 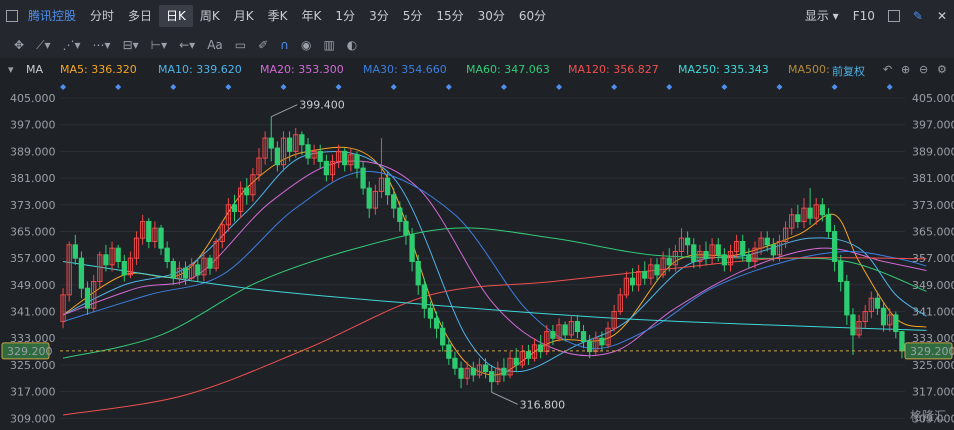 I want to click on y-tick-label-right: 365.000, so click(x=933, y=231).